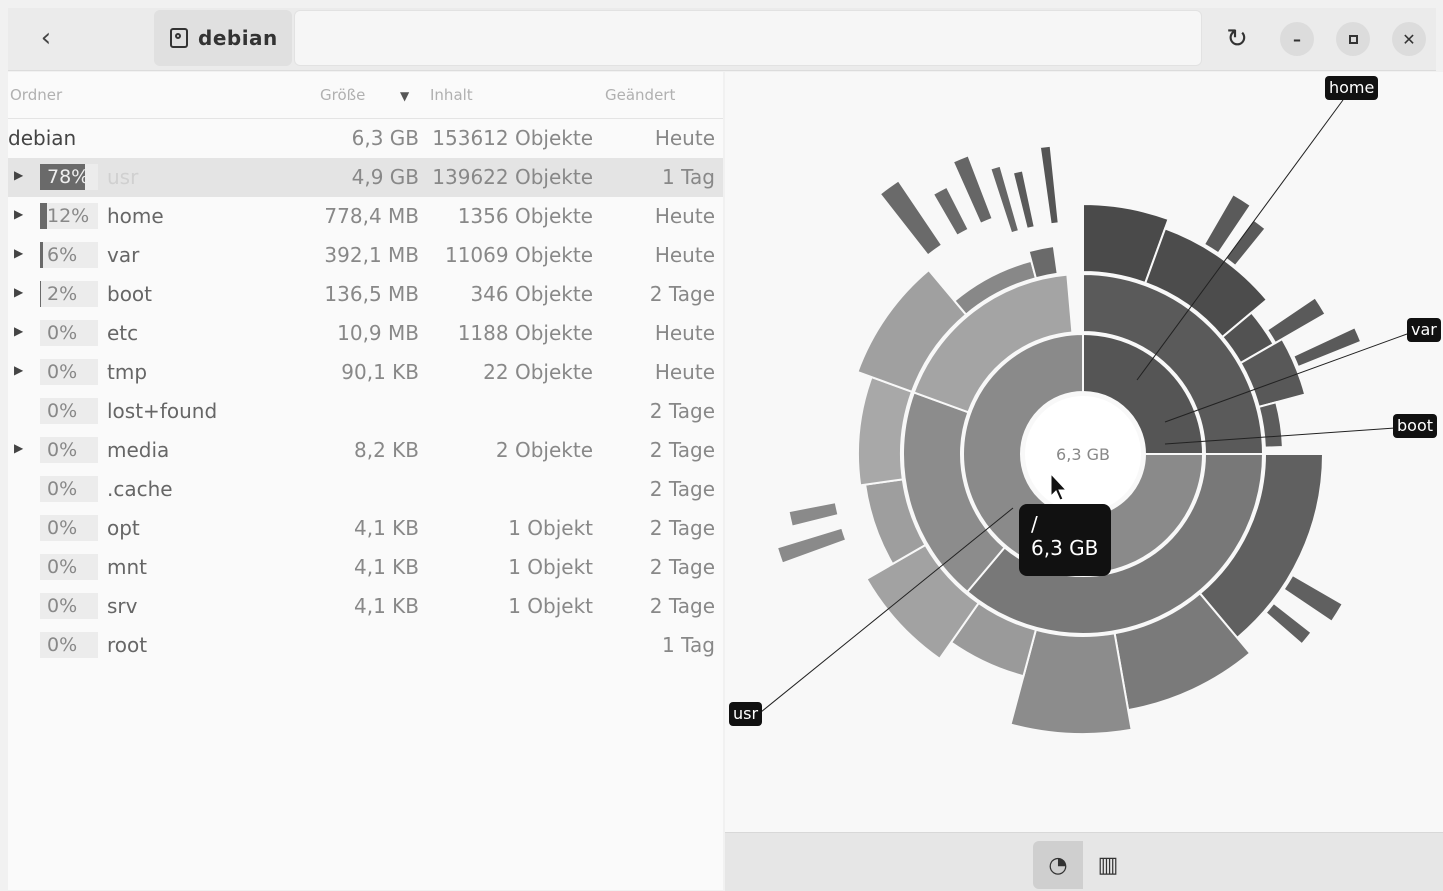 The width and height of the screenshot is (1443, 891). Describe the element at coordinates (365, 606) in the screenshot. I see `table-row: 0% srv 4,1 KB 1 Objekt 2 Tage` at that location.